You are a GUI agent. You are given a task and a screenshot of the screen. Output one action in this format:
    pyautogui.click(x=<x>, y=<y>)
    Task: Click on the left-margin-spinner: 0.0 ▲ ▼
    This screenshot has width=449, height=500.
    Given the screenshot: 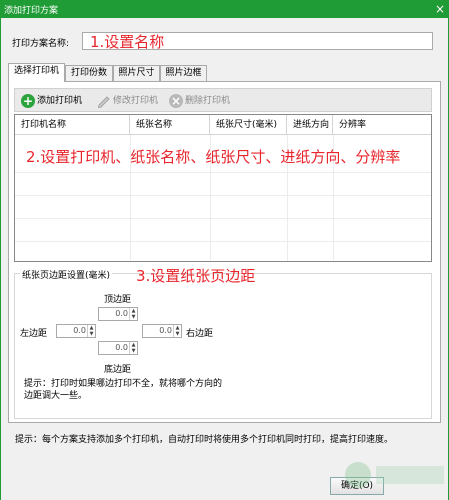 What is the action you would take?
    pyautogui.click(x=76, y=331)
    